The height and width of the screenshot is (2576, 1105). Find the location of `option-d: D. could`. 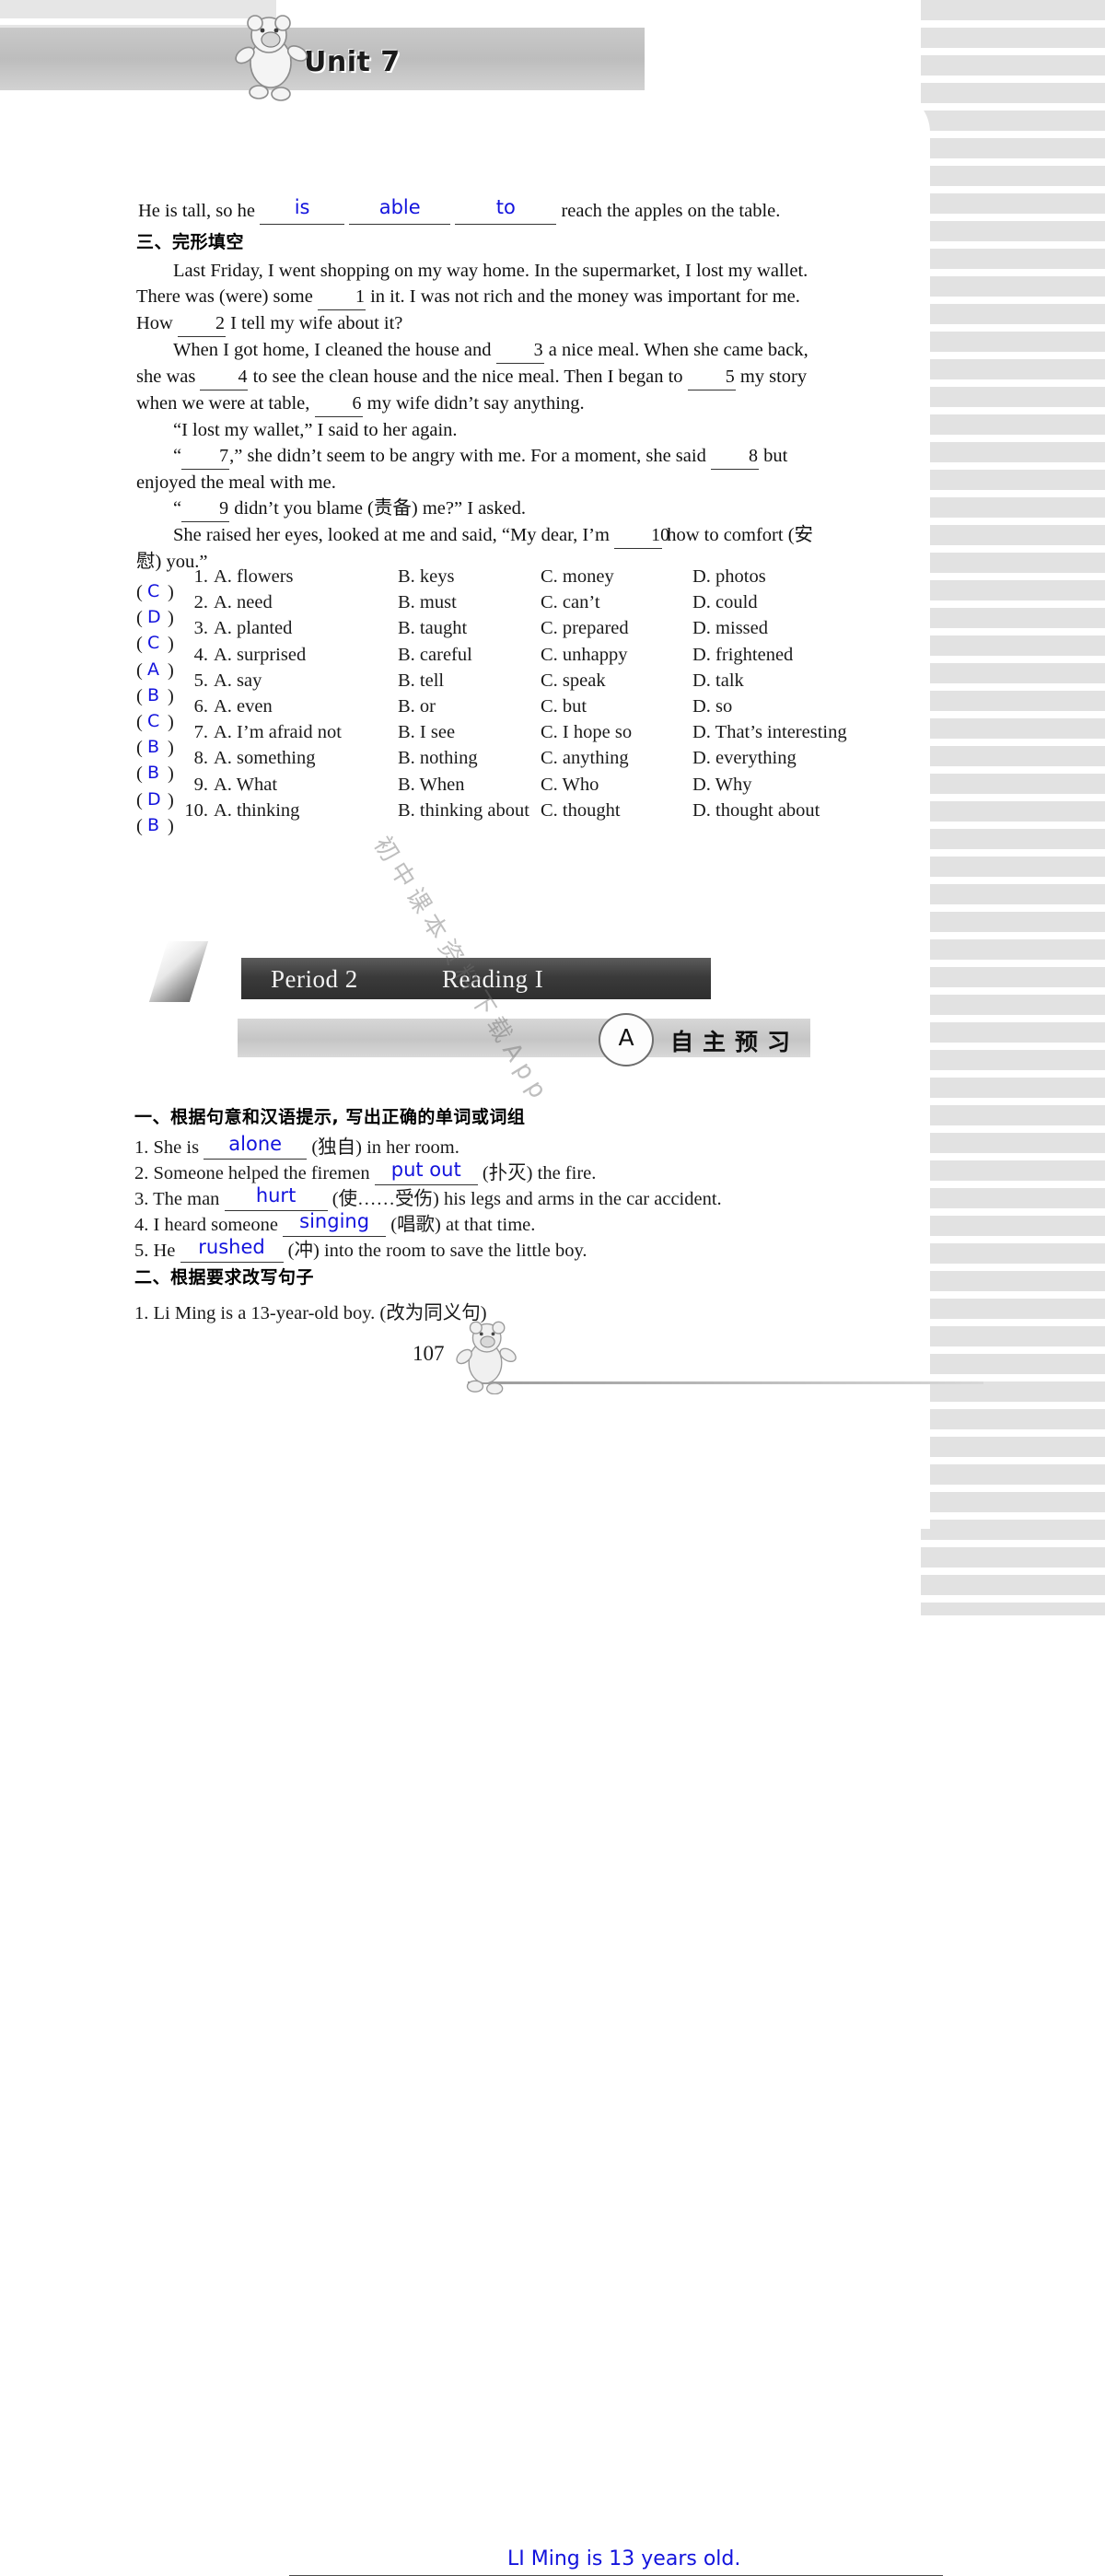

option-d: D. could is located at coordinates (725, 602).